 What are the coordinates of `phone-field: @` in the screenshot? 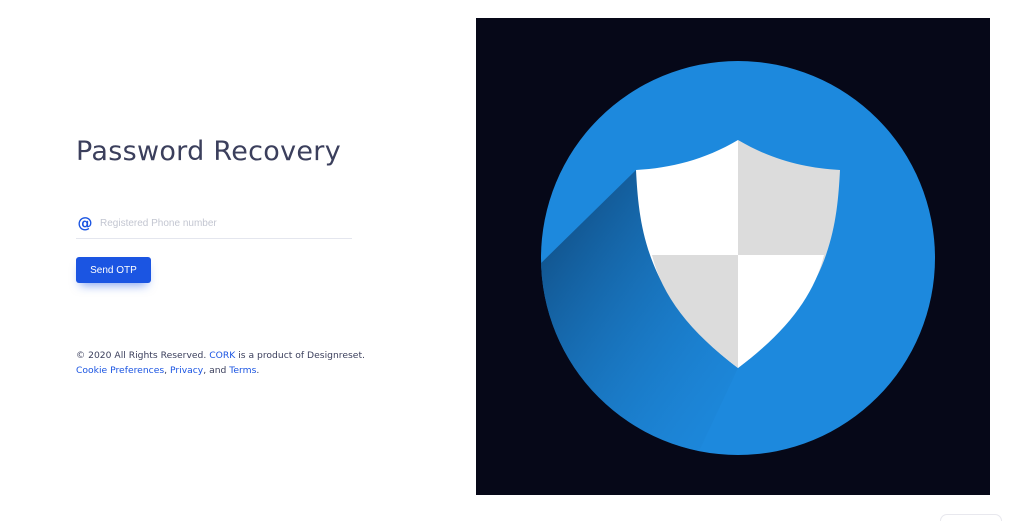 It's located at (214, 224).